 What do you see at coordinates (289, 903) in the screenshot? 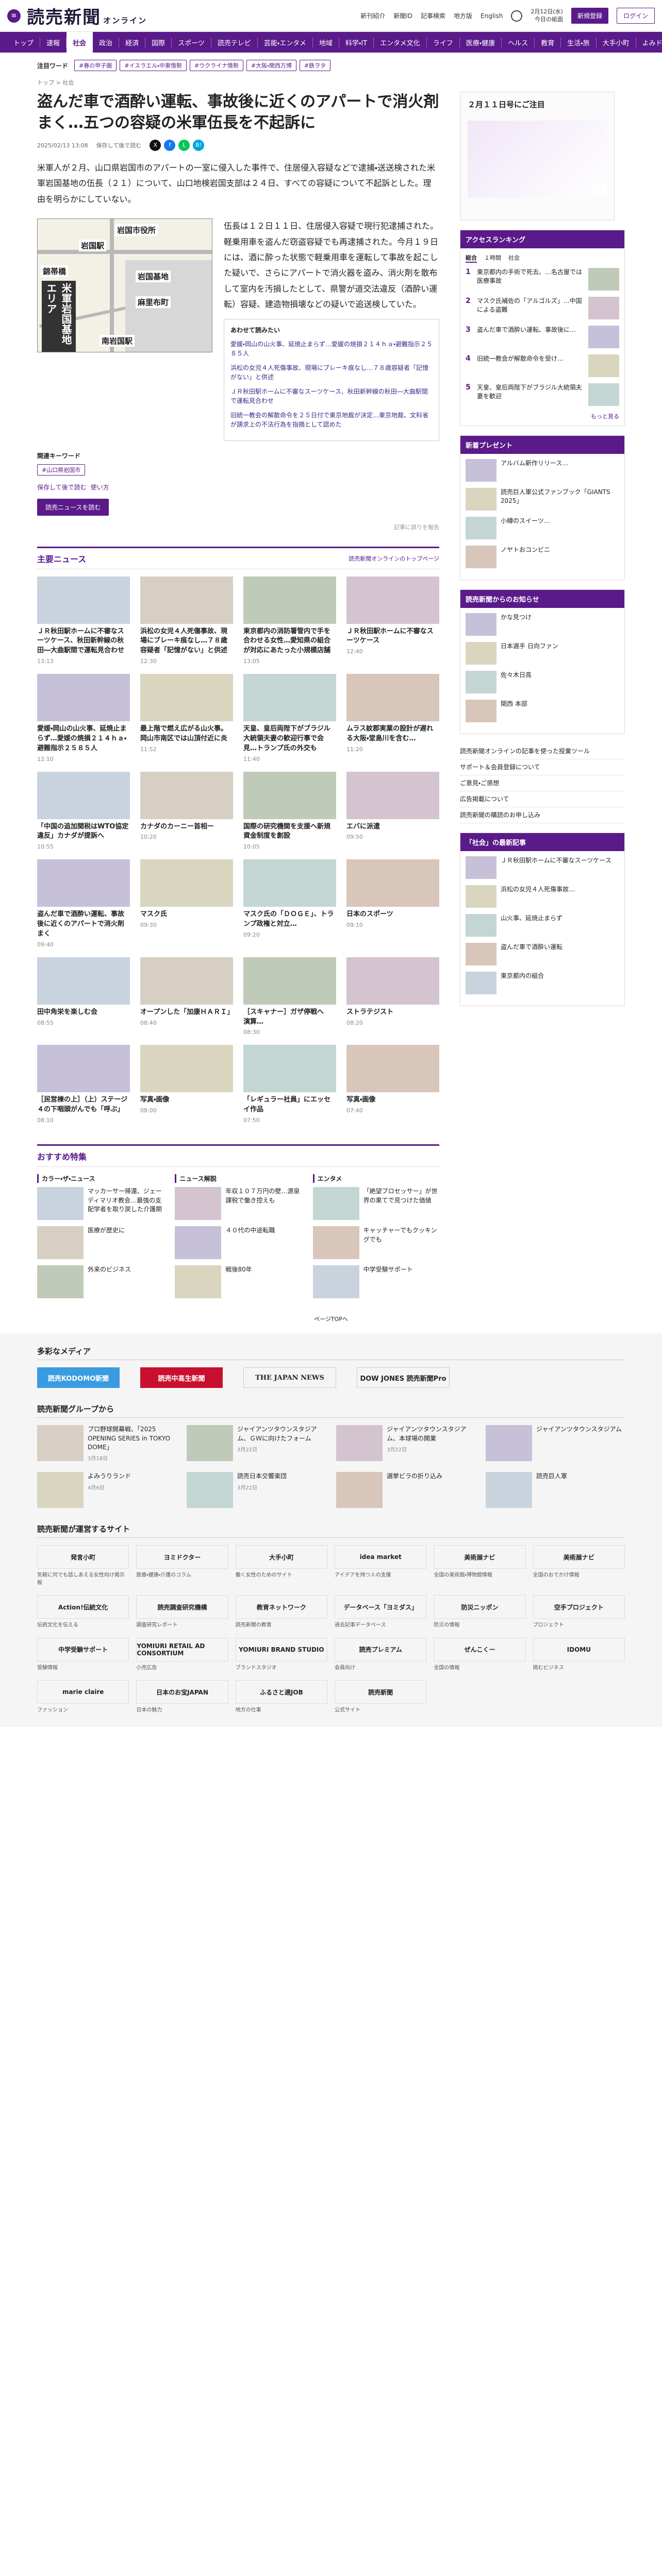
I see `news-card: マスク氏の「ＤＯＧＥ」、トランプ政権と対立… 09:20` at bounding box center [289, 903].